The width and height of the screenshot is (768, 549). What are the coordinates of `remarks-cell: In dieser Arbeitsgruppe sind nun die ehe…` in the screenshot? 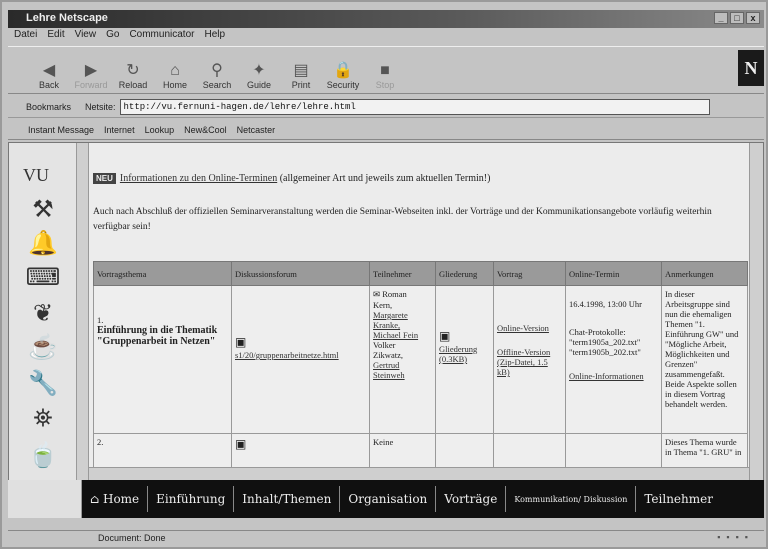 It's located at (704, 359).